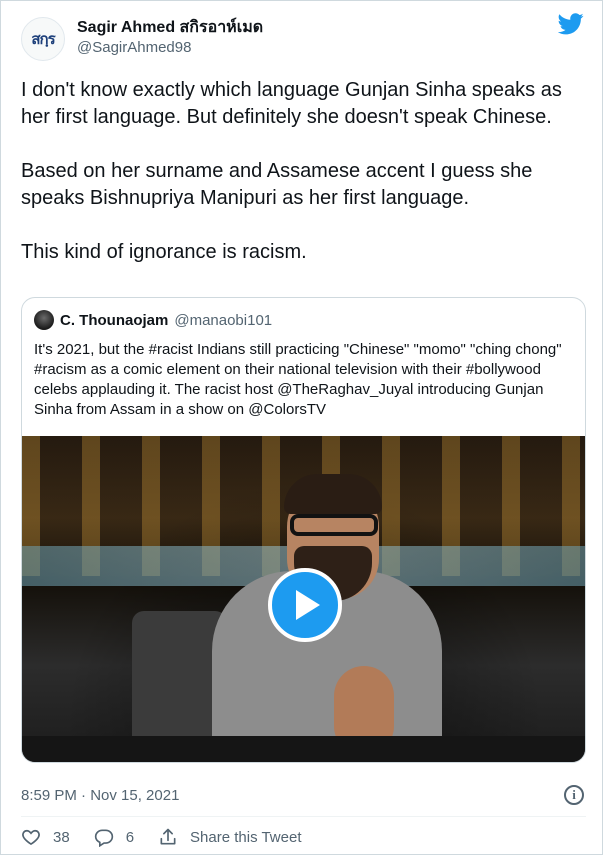  I want to click on like-button: 38, so click(45, 837).